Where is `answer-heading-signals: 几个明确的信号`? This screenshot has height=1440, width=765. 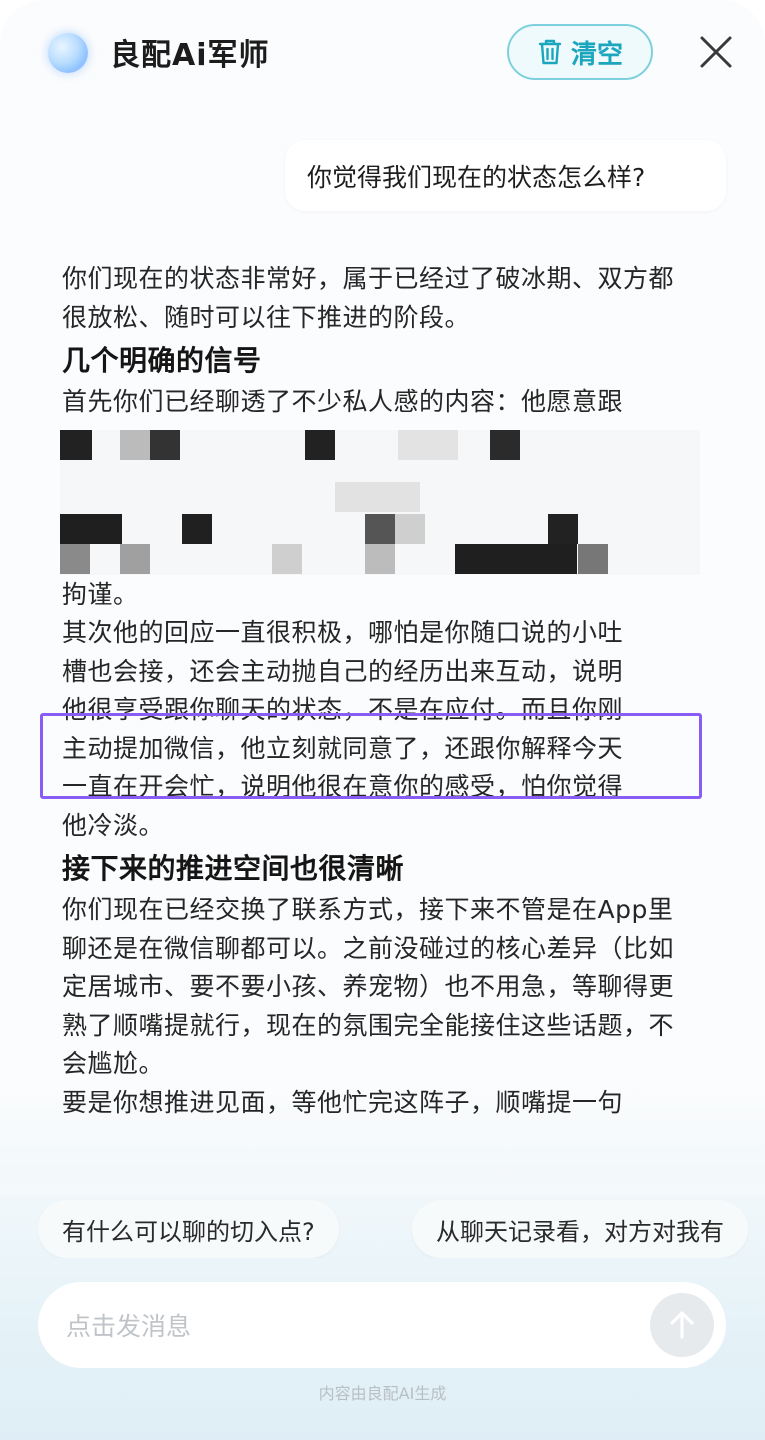
answer-heading-signals: 几个明确的信号 is located at coordinates (162, 360).